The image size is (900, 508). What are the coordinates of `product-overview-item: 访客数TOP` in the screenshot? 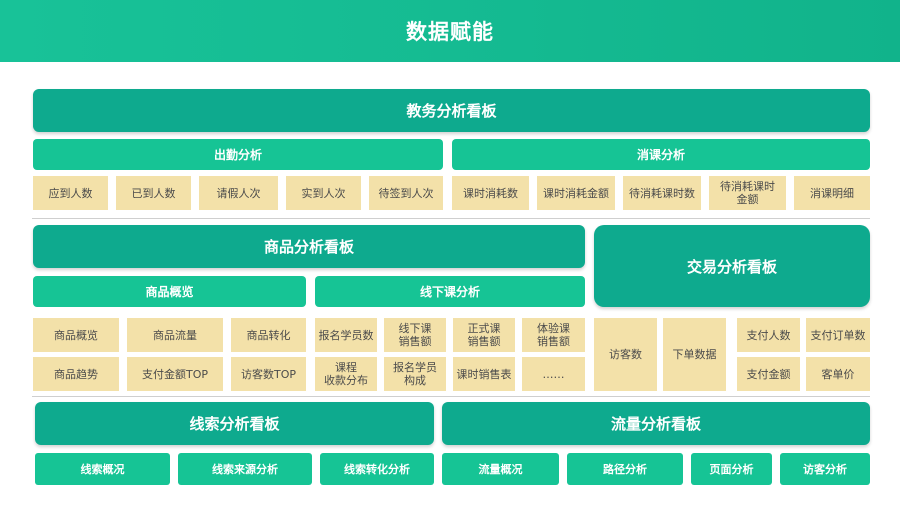 It's located at (268, 374).